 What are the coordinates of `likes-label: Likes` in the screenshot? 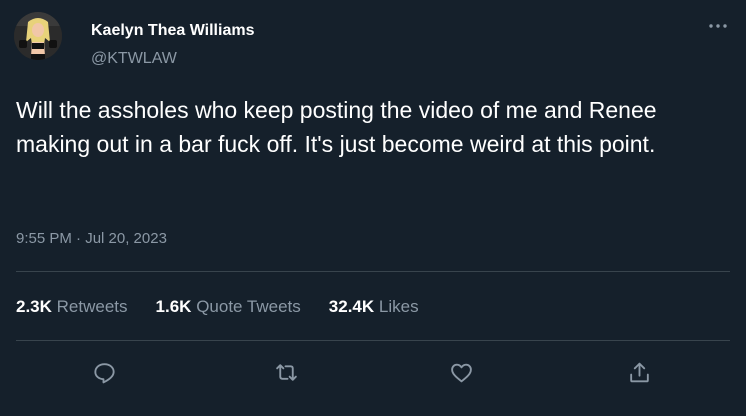 It's located at (398, 306).